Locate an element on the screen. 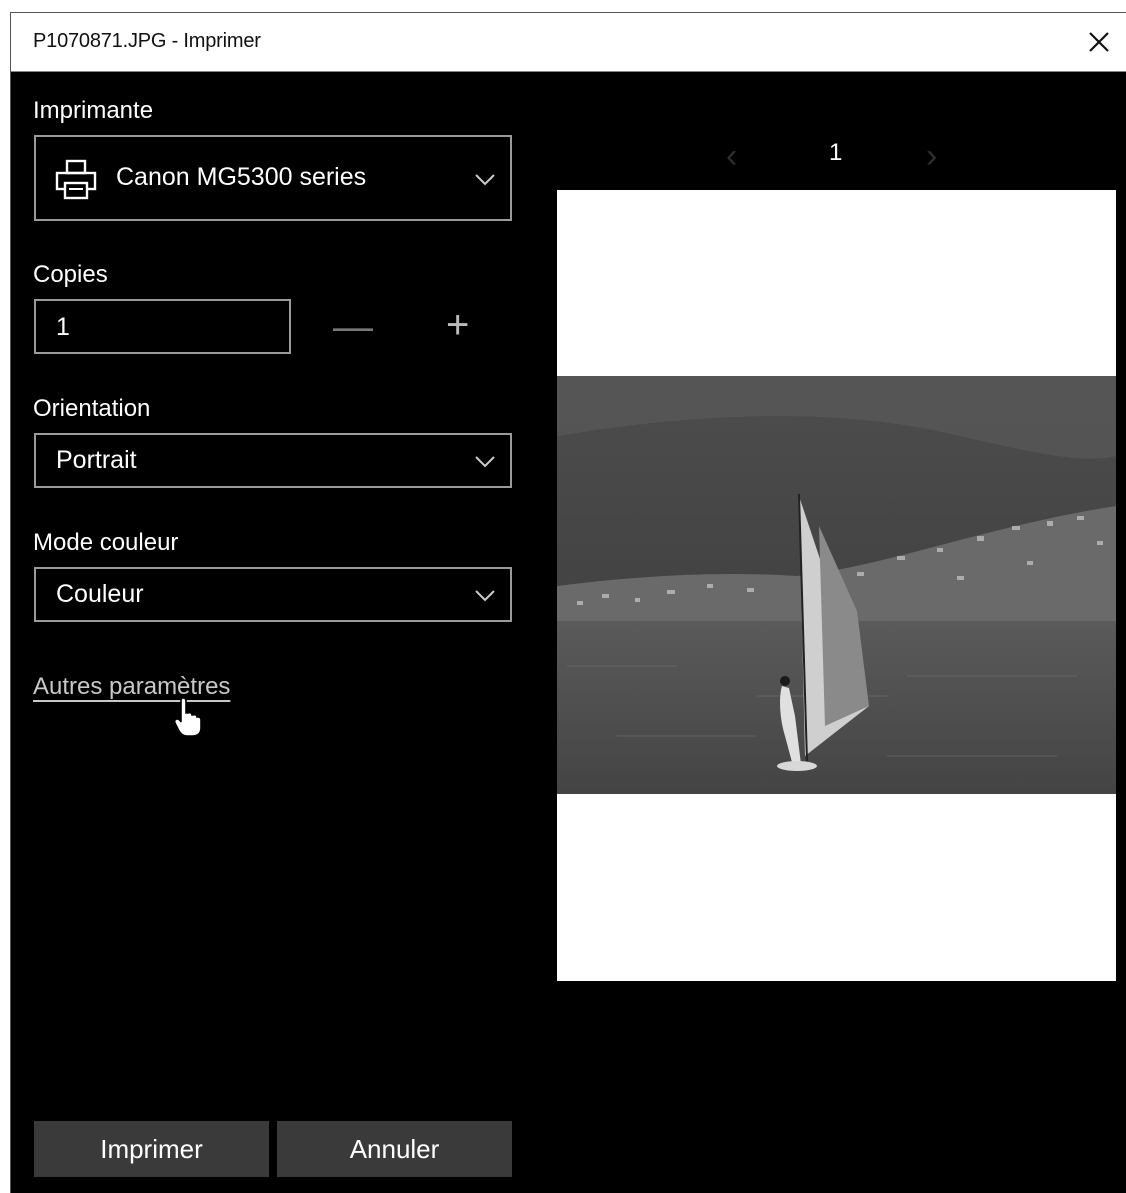 The image size is (1126, 1193). color-mode-select: Couleur is located at coordinates (273, 594).